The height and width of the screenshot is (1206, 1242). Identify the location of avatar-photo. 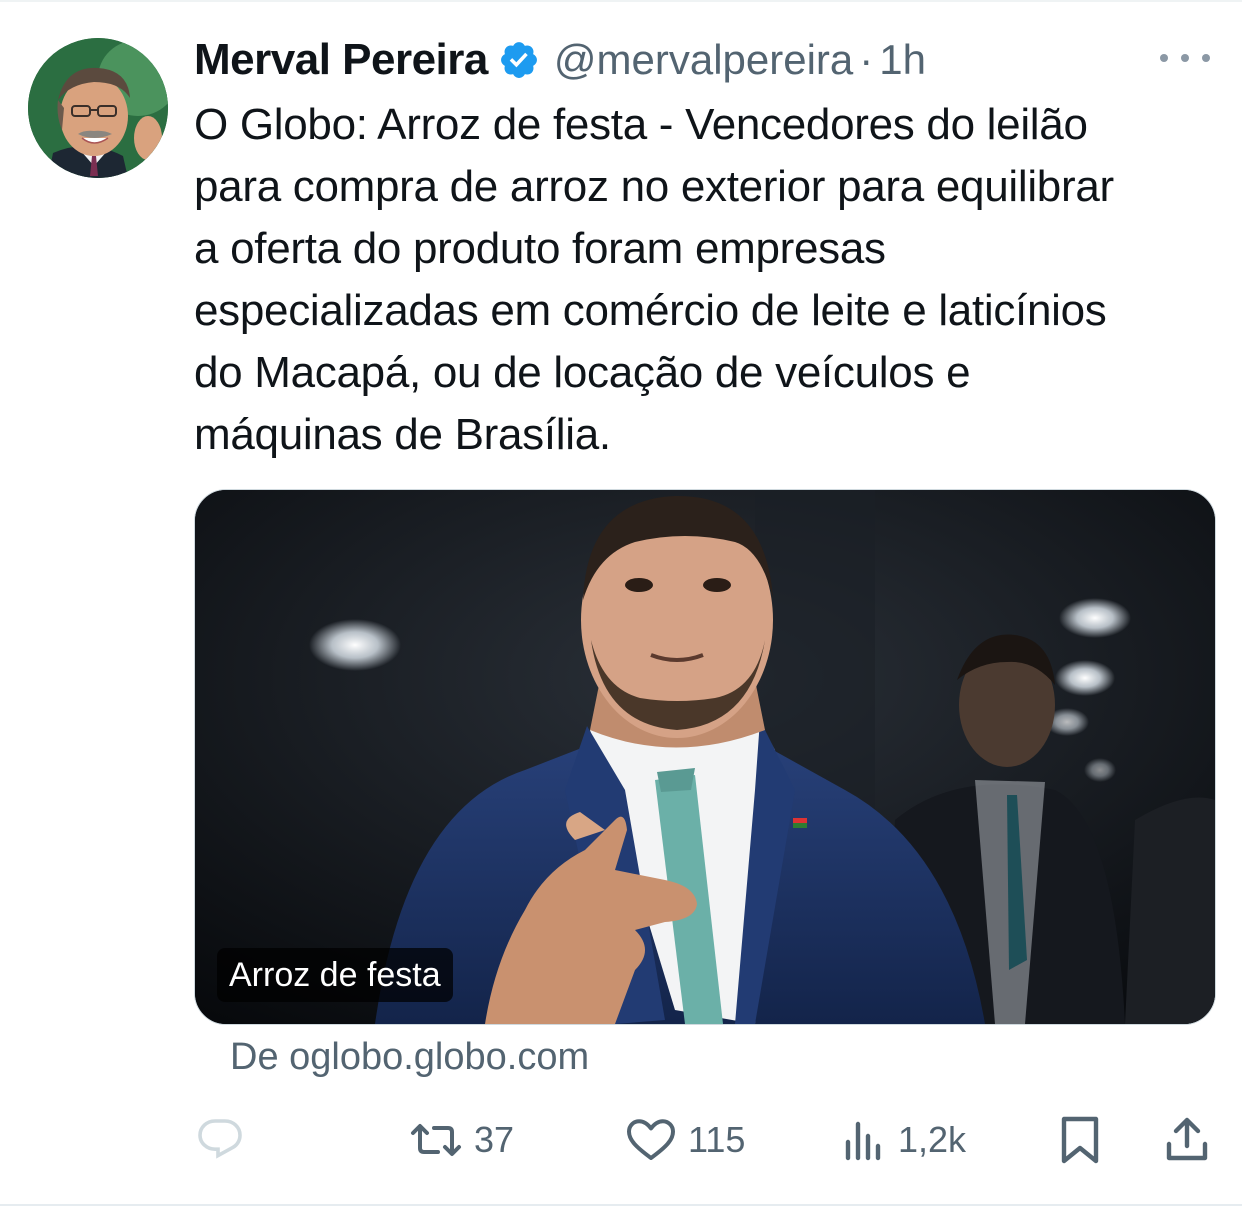
(98, 108).